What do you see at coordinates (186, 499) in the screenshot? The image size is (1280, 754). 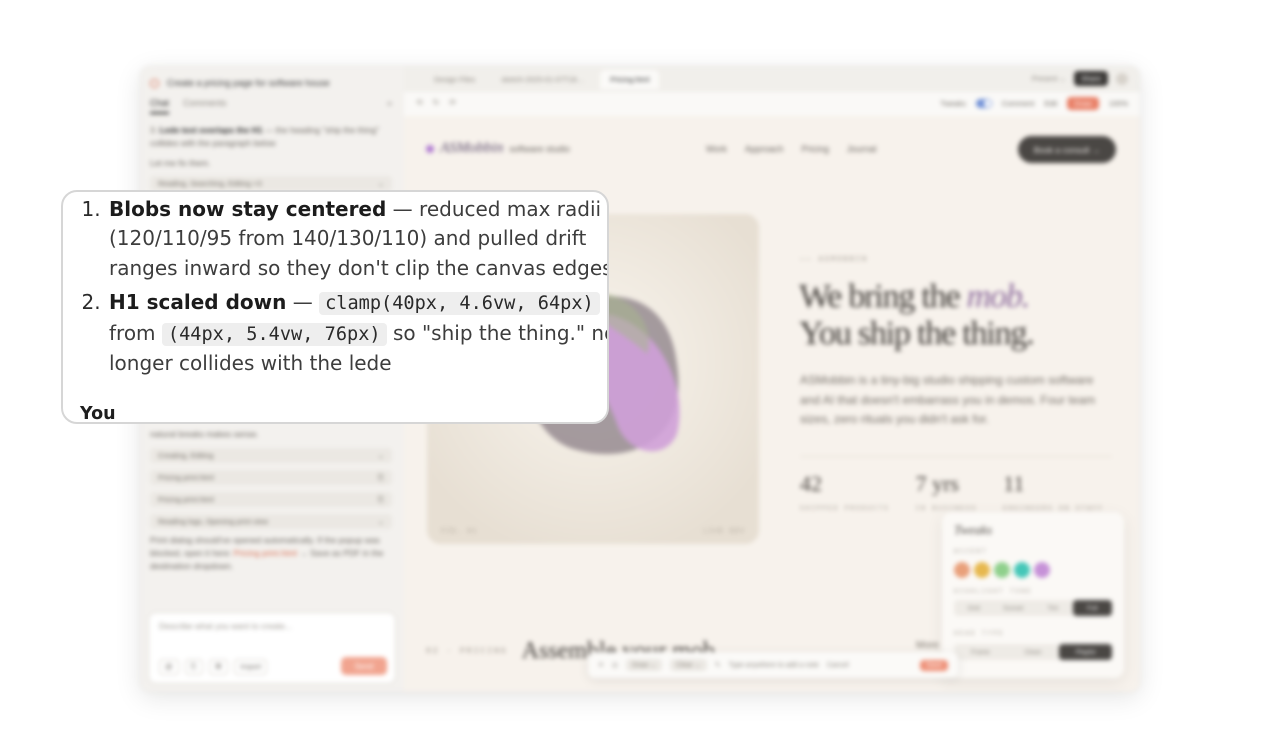 I see `tool-call-label: Pricing print.html` at bounding box center [186, 499].